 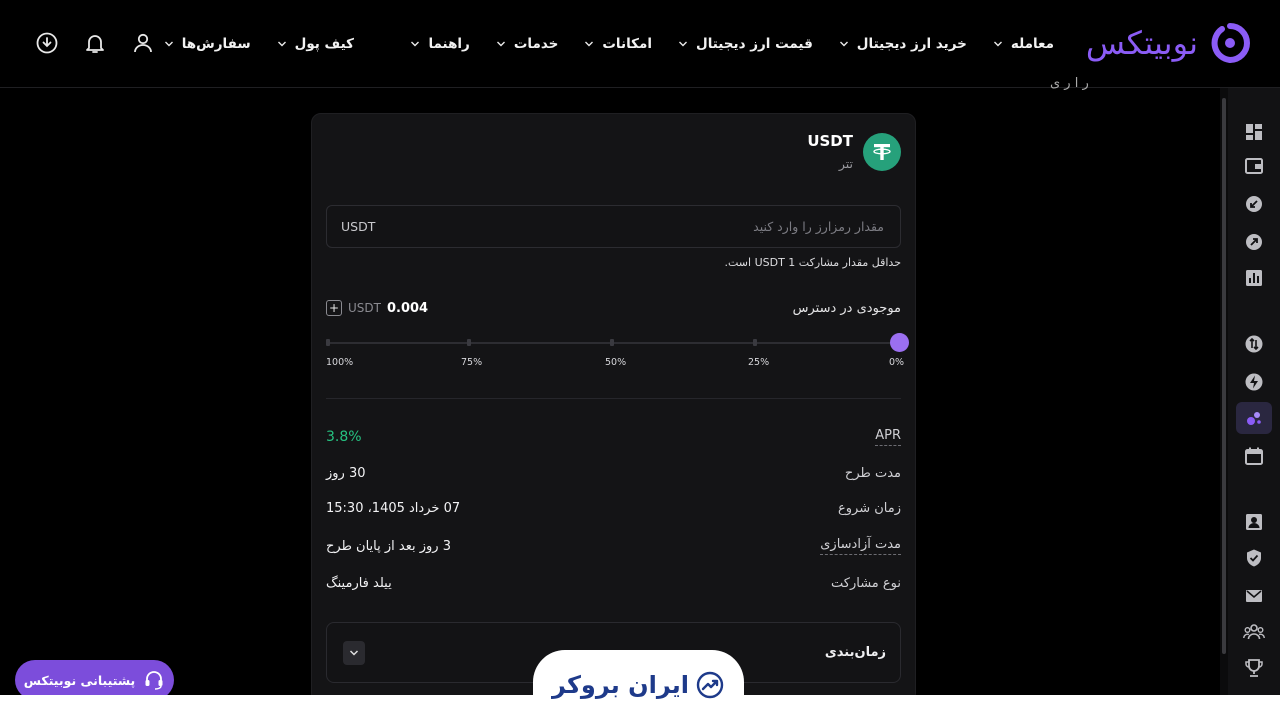 I want to click on apr-value: 3.8%, so click(x=344, y=437).